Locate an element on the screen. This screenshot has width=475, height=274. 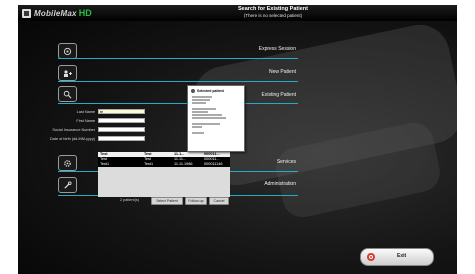
date-of-birth-label: Date of birth (dd-MM-yyyy) is located at coordinates (72, 139).